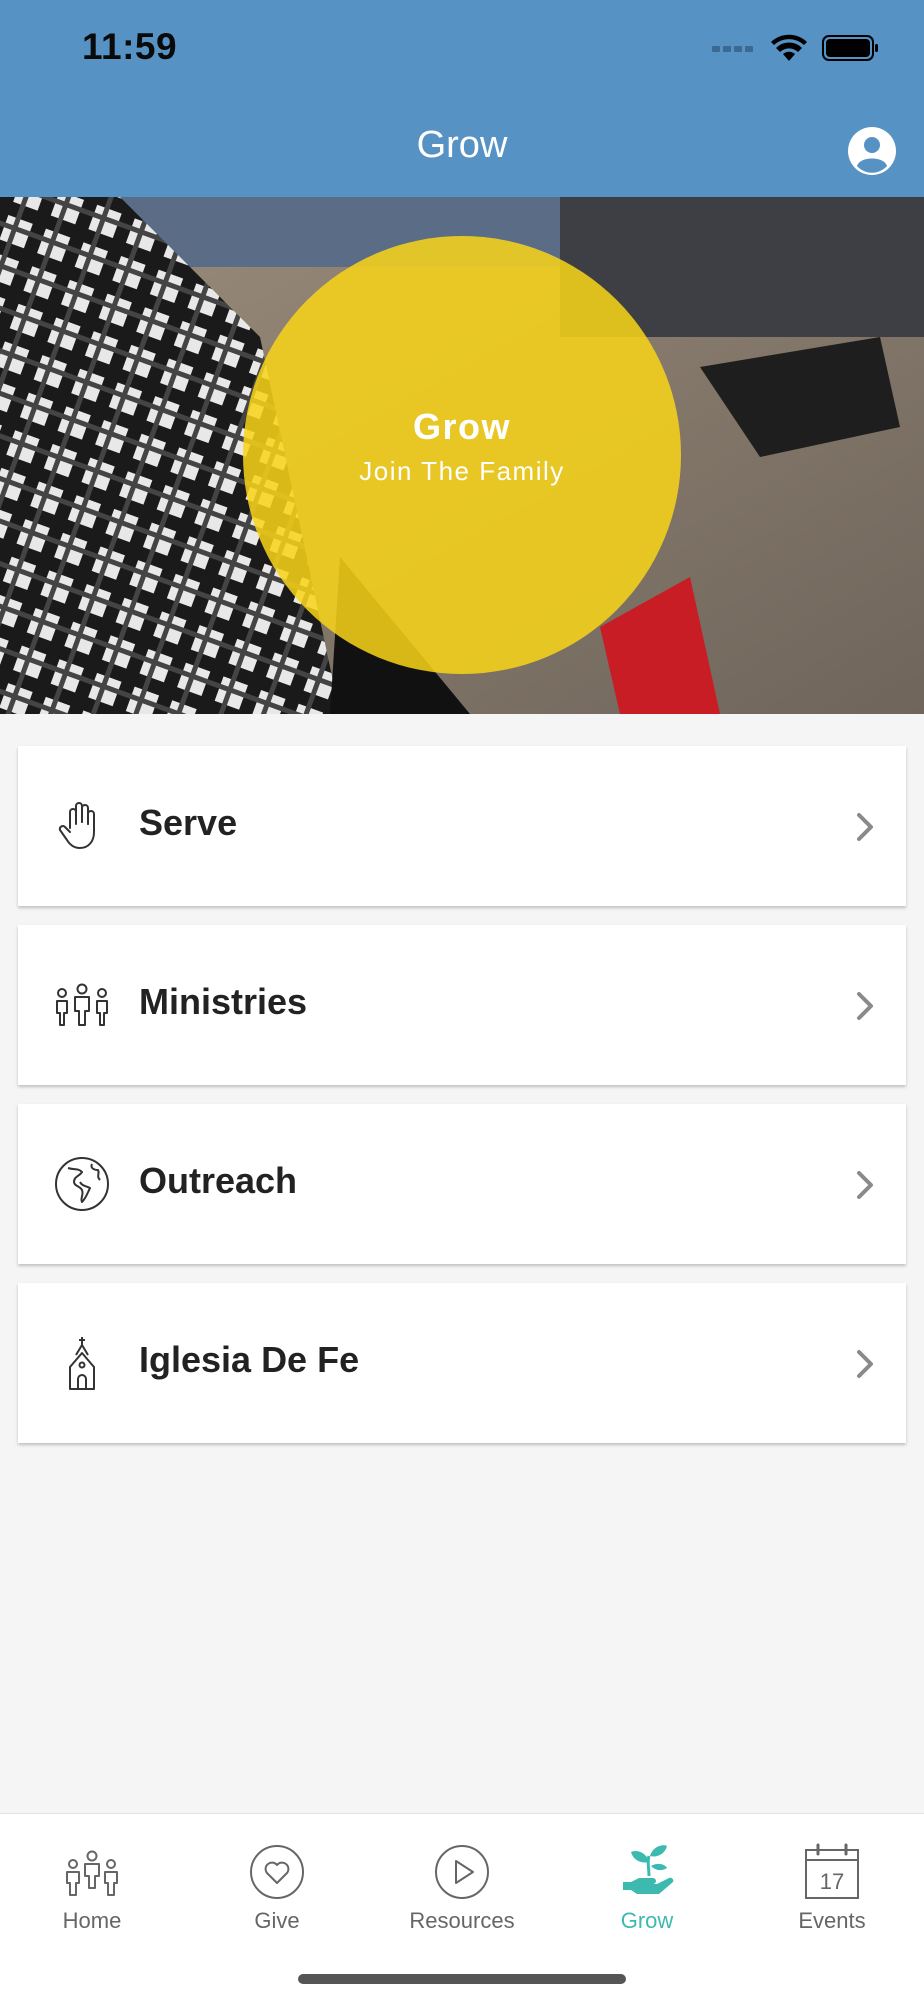 Image resolution: width=924 pixels, height=2001 pixels. I want to click on tab-bar: Home Give Resources Grow 17 Events, so click(462, 1907).